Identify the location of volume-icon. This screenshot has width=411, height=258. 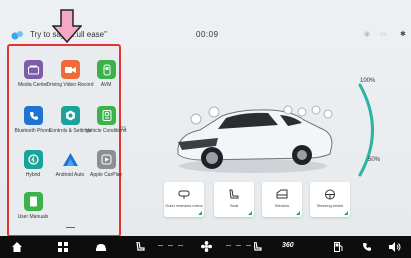
(395, 247).